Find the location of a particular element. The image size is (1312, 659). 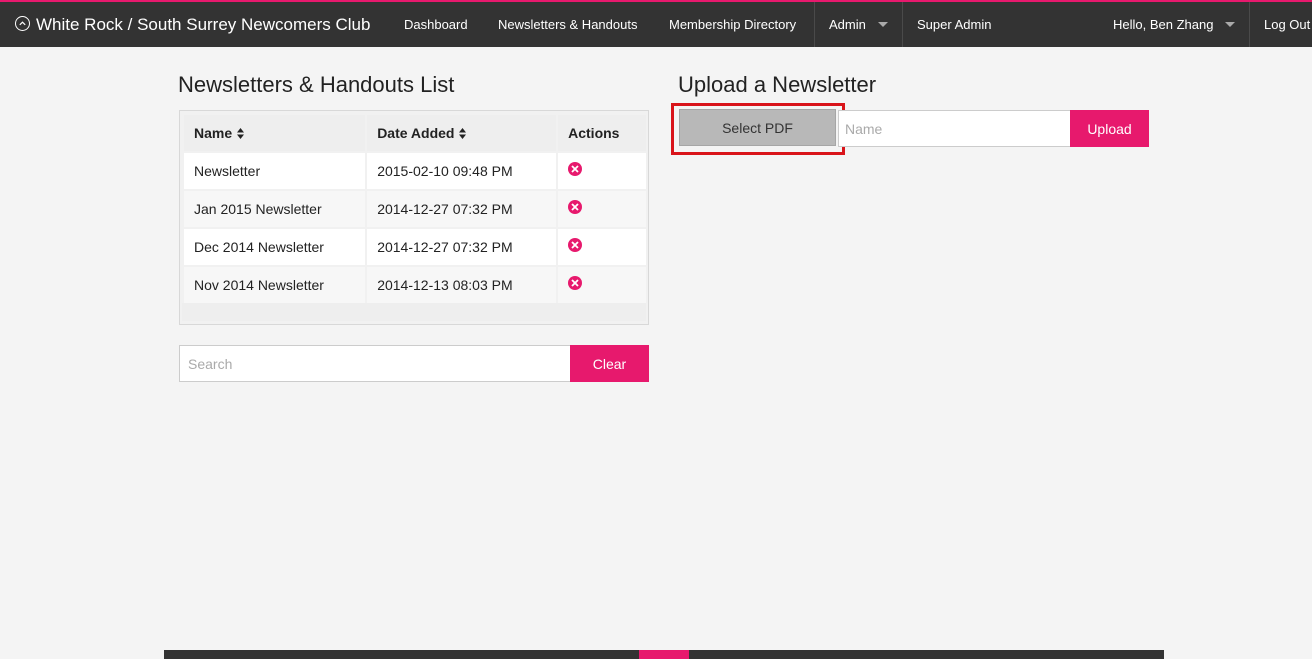

row-date: 2014-12-13 08:03 PM is located at coordinates (462, 285).